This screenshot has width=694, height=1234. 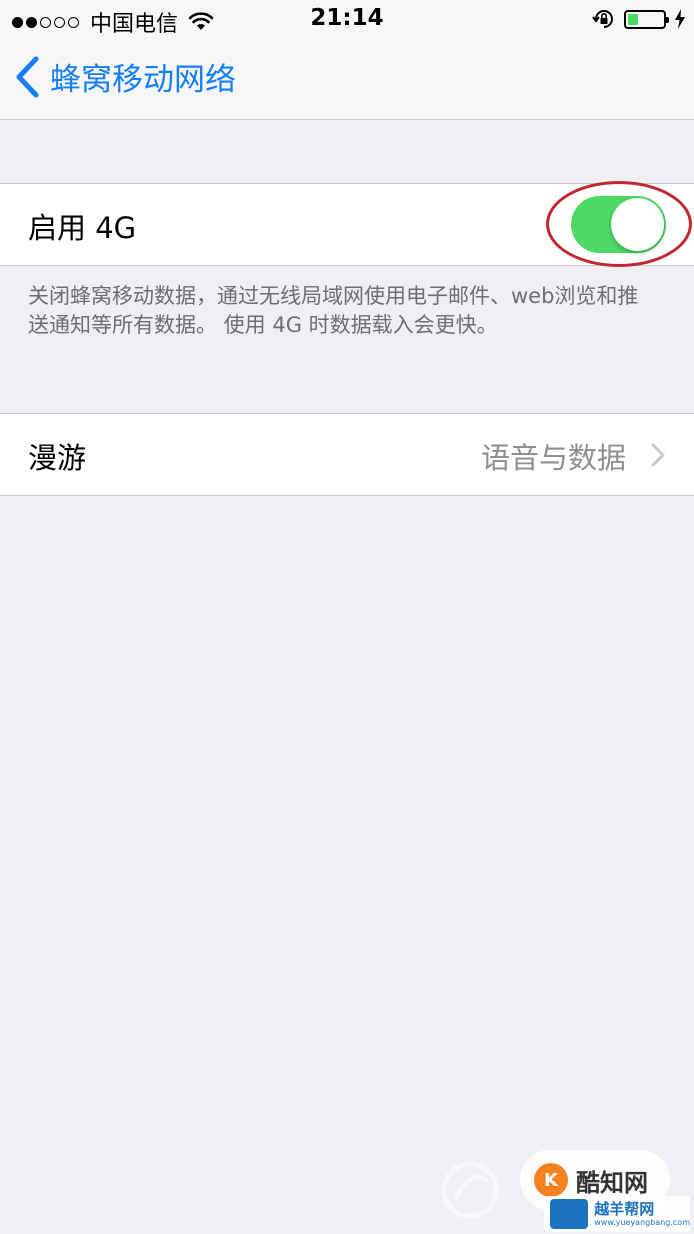 I want to click on status-bar: 中国电信 21:14, so click(x=347, y=20).